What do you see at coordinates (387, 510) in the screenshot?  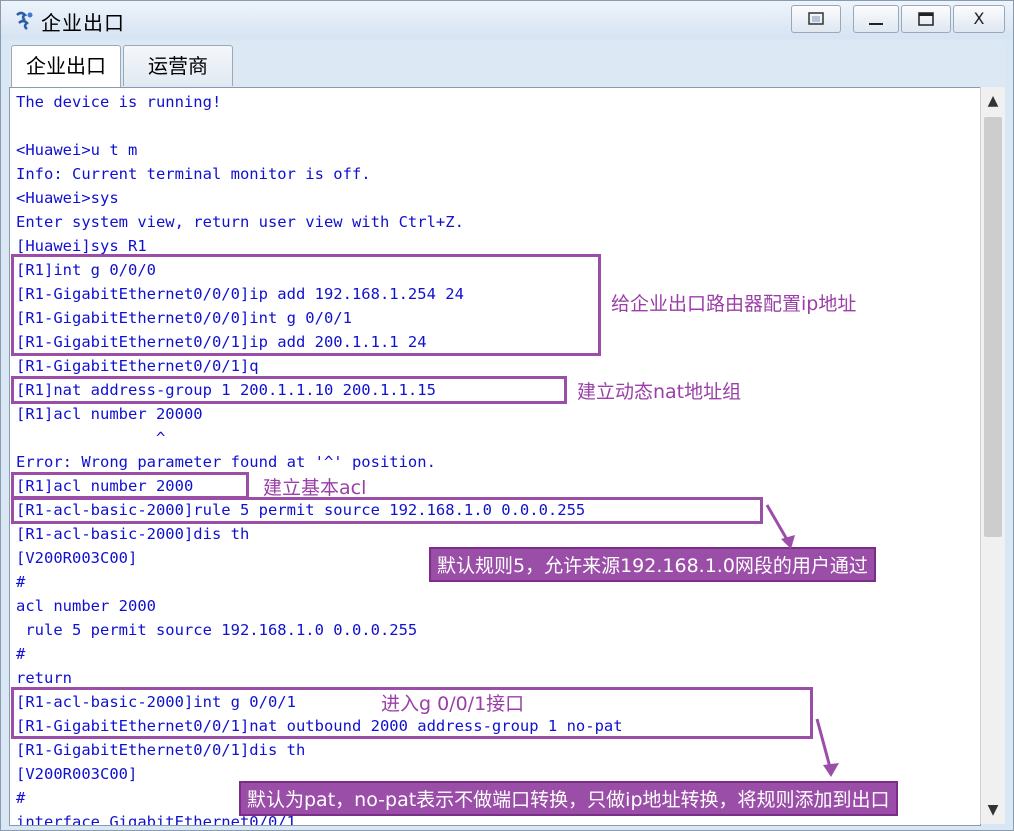 I see `rule5-highlight` at bounding box center [387, 510].